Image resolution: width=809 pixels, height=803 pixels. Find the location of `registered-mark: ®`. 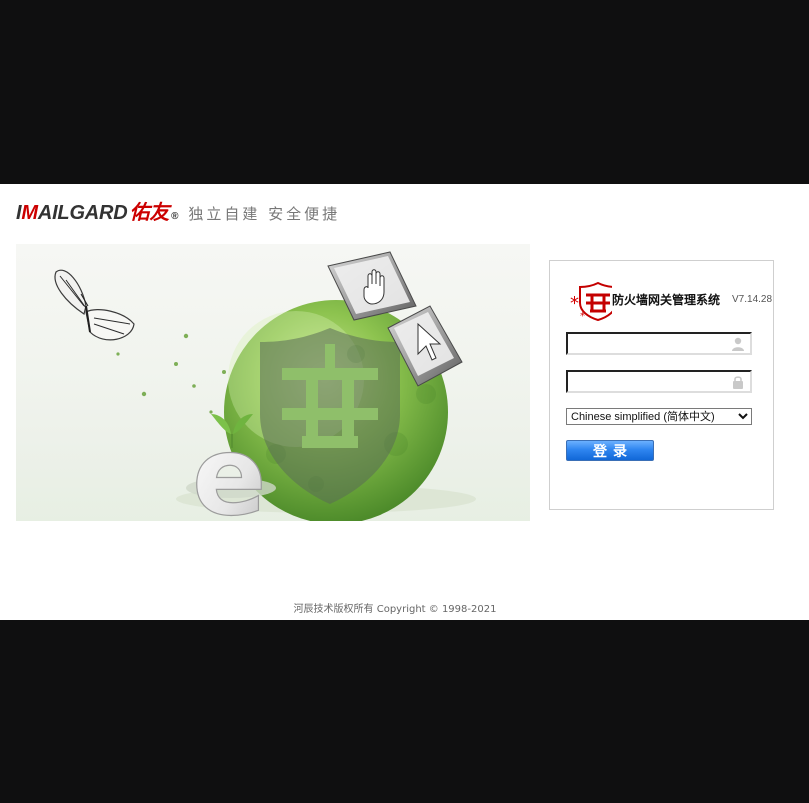

registered-mark: ® is located at coordinates (175, 216).